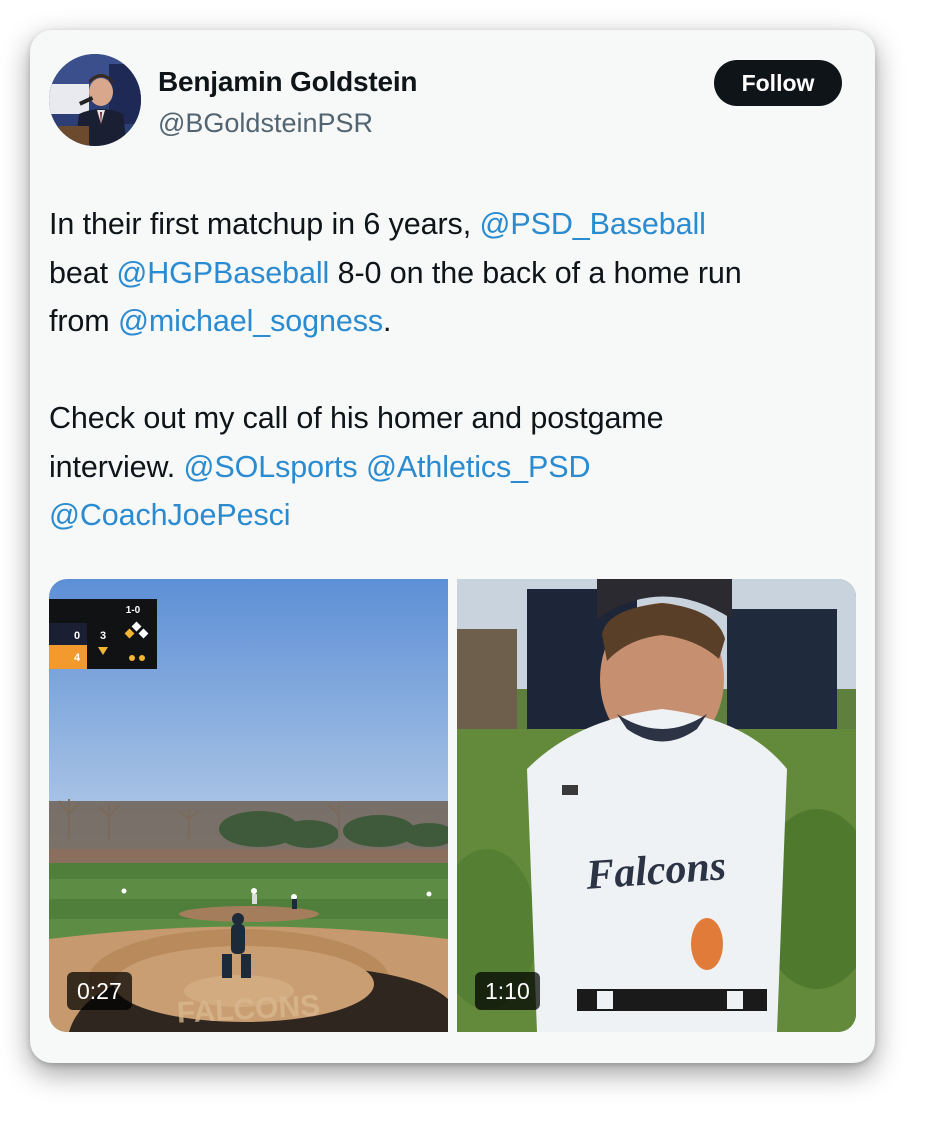 The image size is (934, 1123). What do you see at coordinates (535, 272) in the screenshot?
I see `tweet-text-segment: 8-0 on the back of a home run` at bounding box center [535, 272].